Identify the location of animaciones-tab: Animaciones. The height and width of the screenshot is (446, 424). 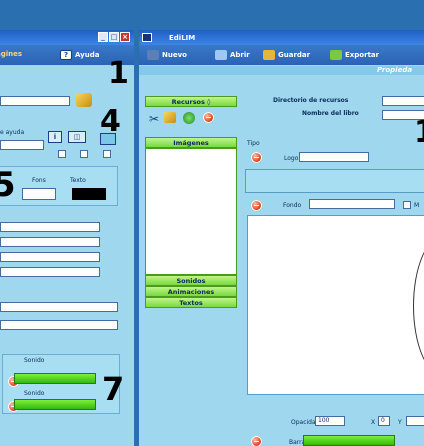
(191, 291).